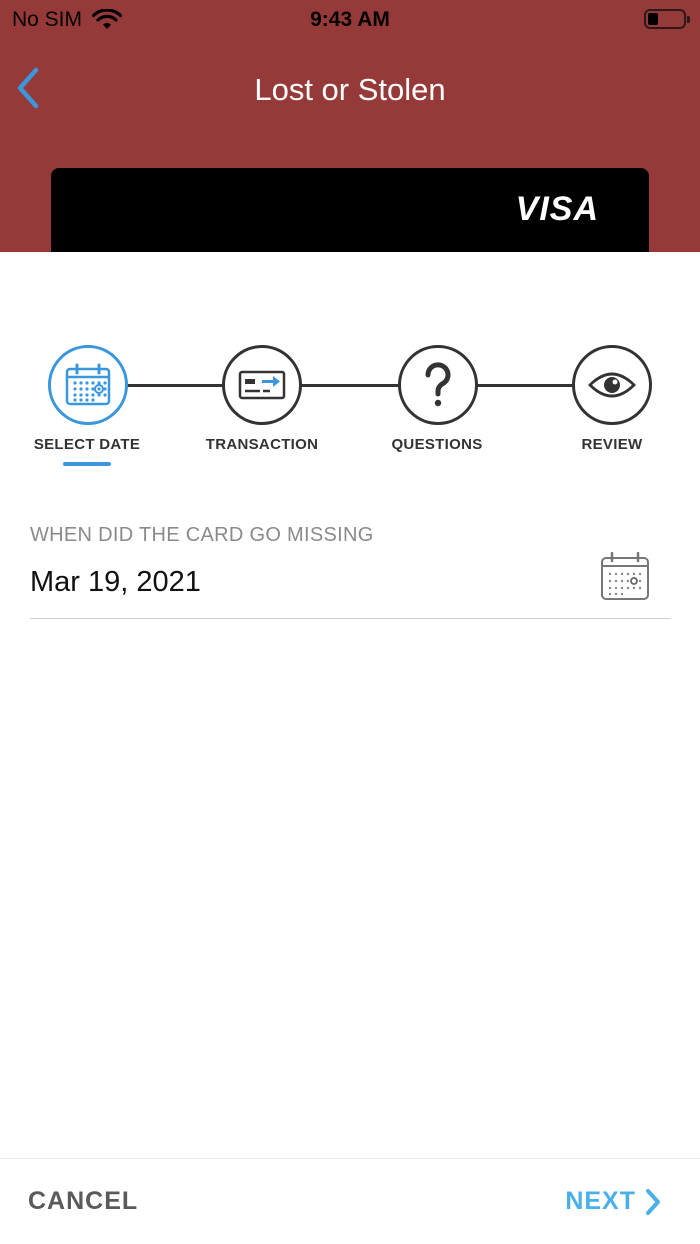 Image resolution: width=700 pixels, height=1244 pixels. I want to click on status-time: 9:43 AM, so click(350, 19).